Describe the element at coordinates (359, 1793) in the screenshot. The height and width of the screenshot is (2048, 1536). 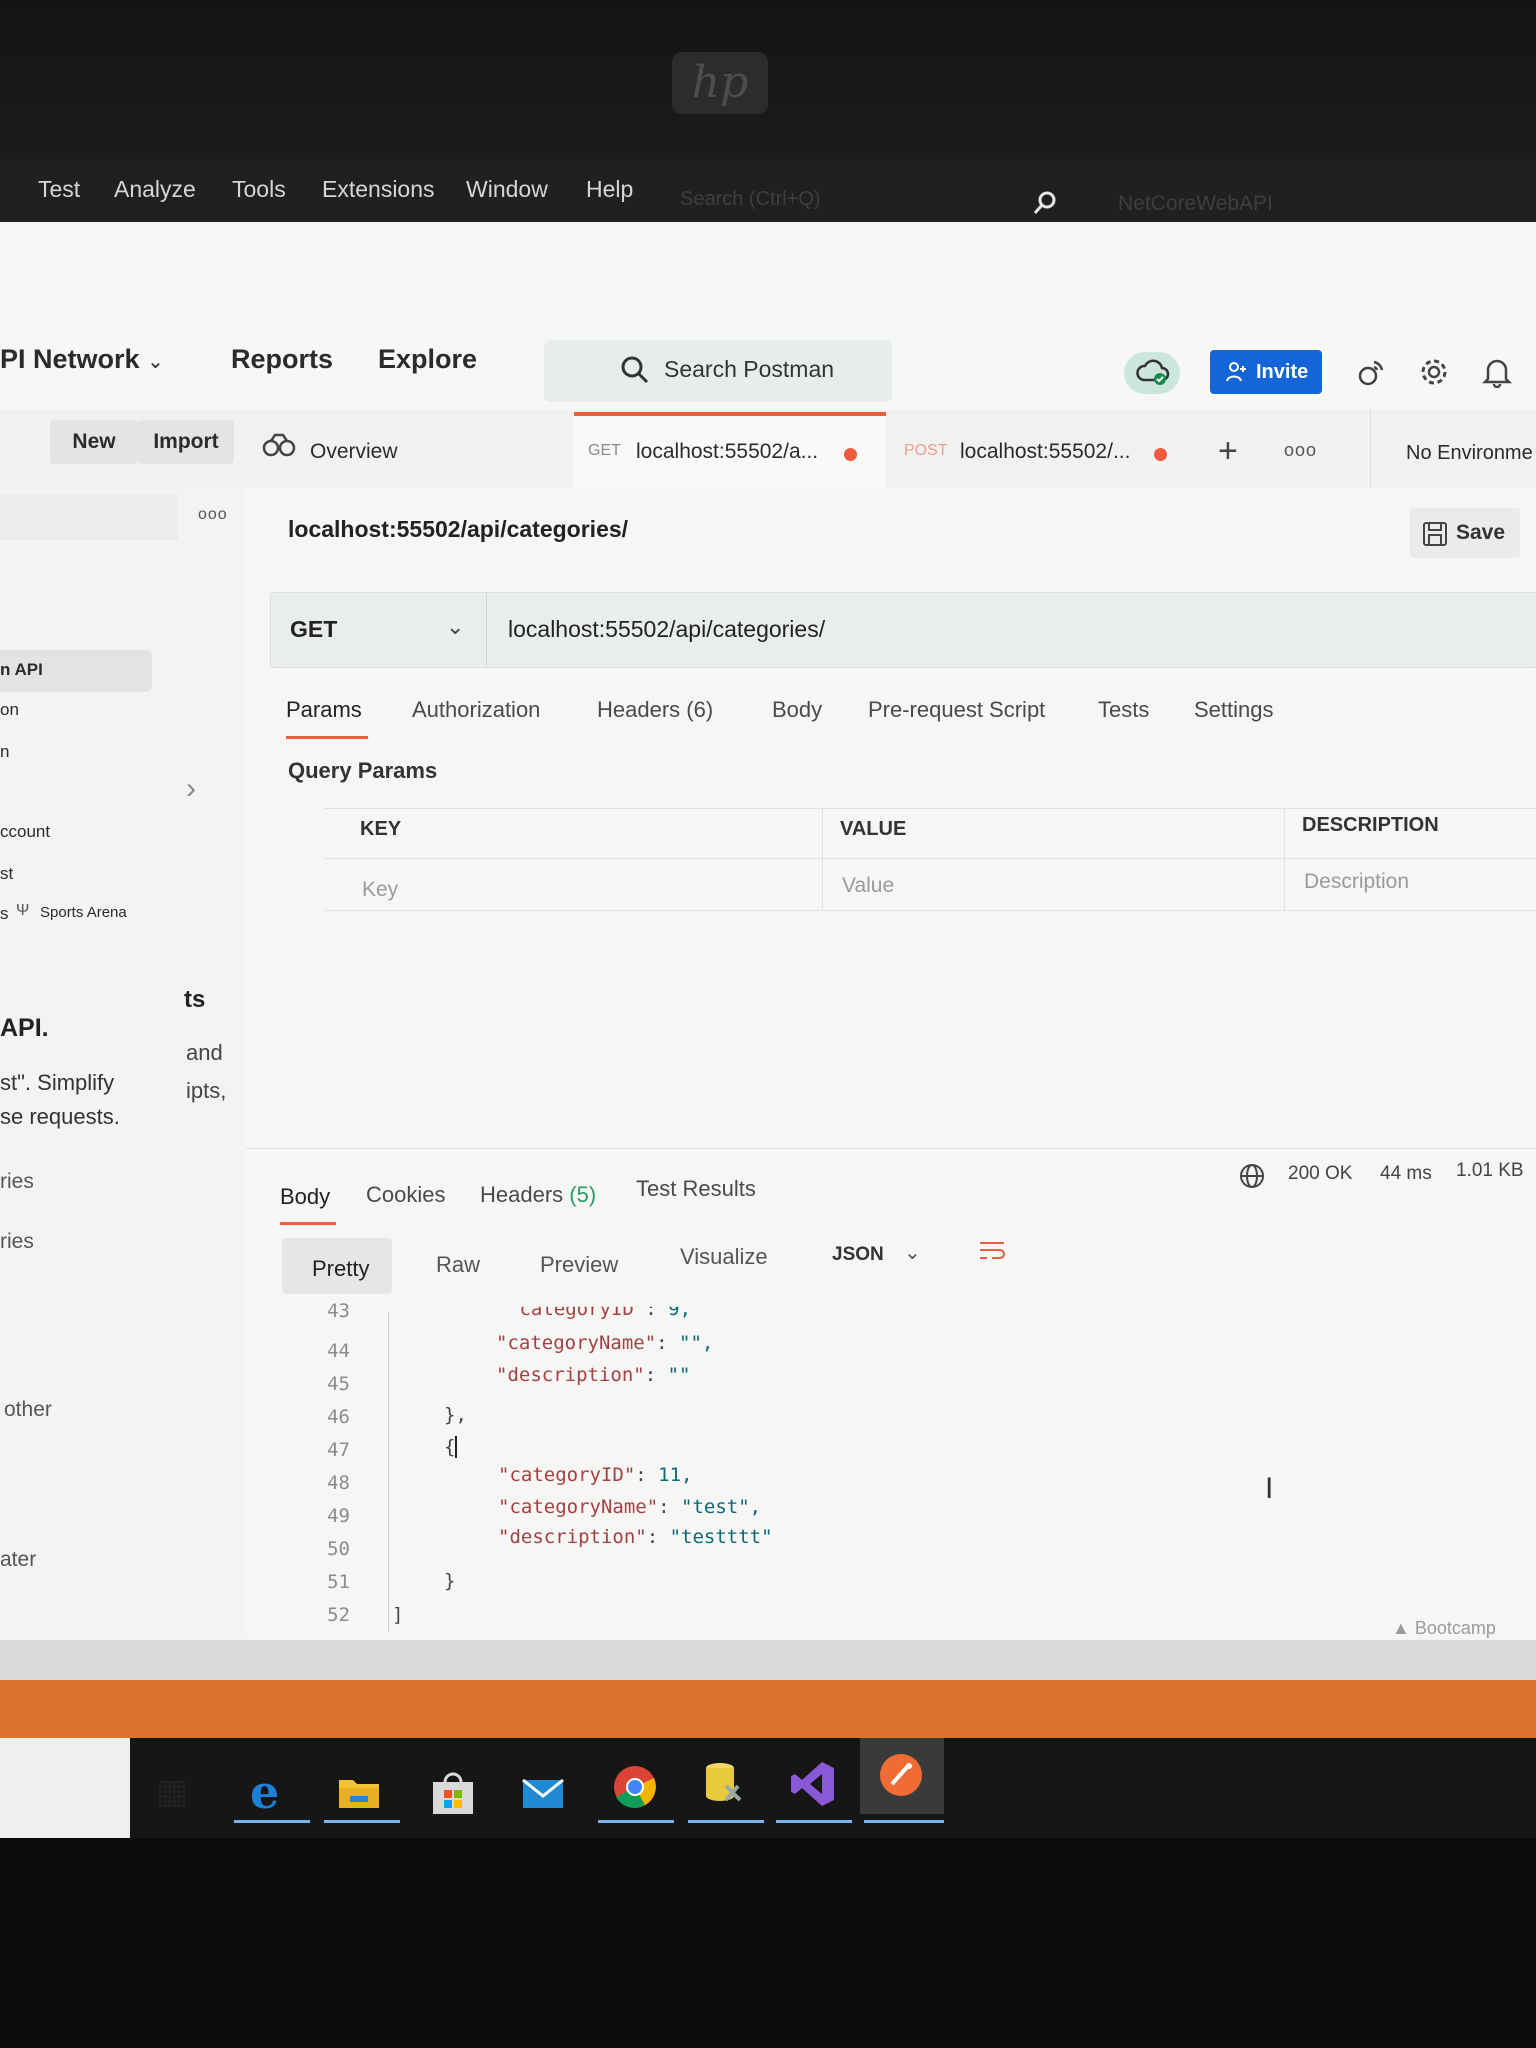
I see `file-explorer-icon` at that location.